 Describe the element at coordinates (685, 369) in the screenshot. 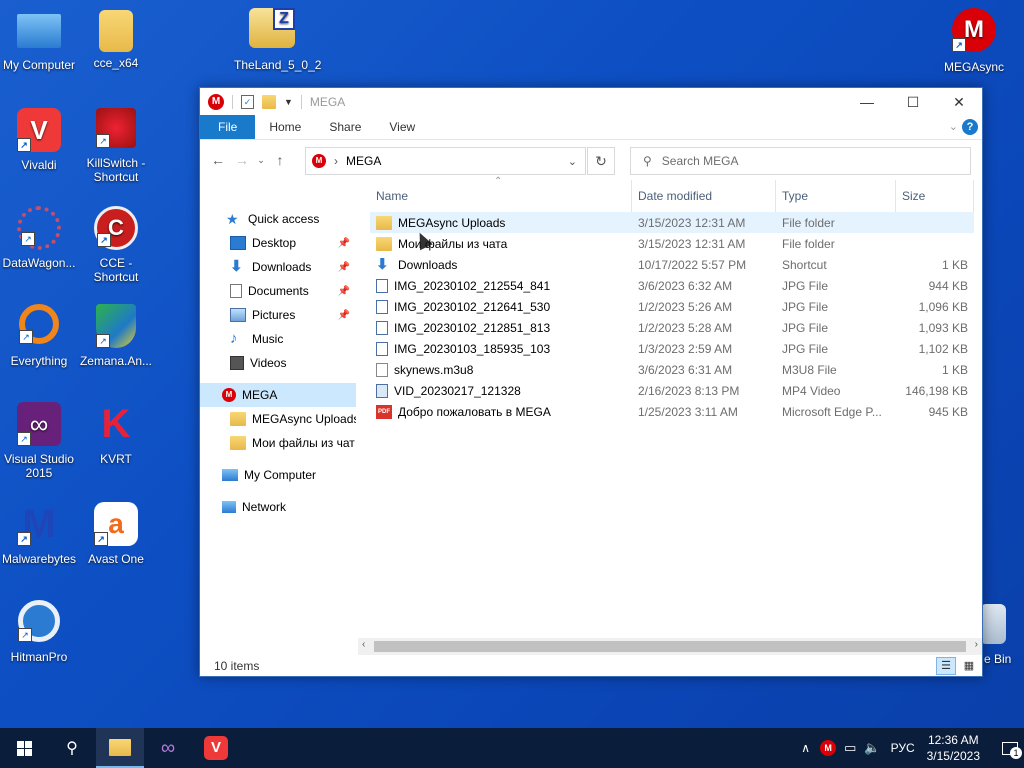

I see `file-date: 3/6/2023 6:31 AM` at that location.